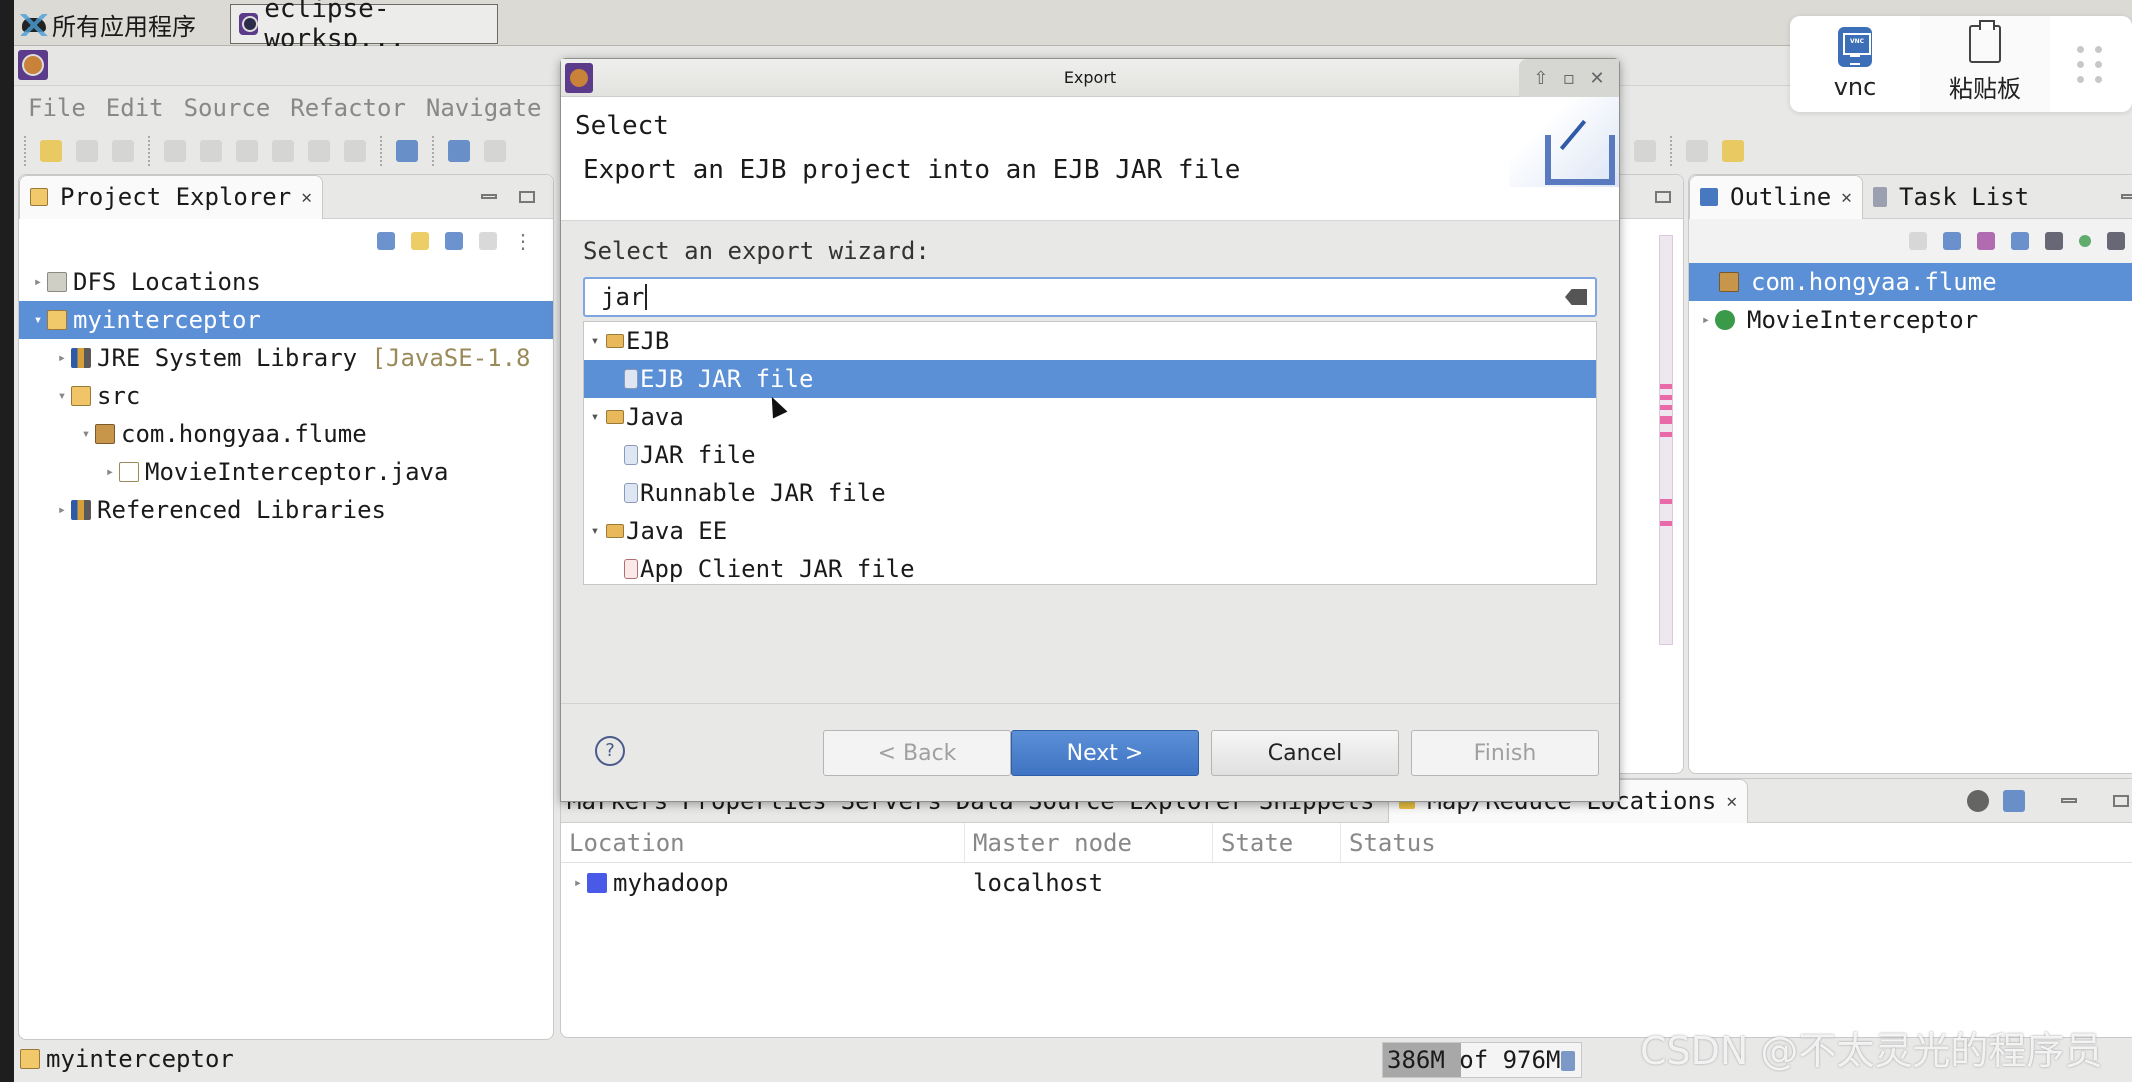 The width and height of the screenshot is (2132, 1082). I want to click on tree-item-package: ▾ com.hongyaa.flume, so click(286, 434).